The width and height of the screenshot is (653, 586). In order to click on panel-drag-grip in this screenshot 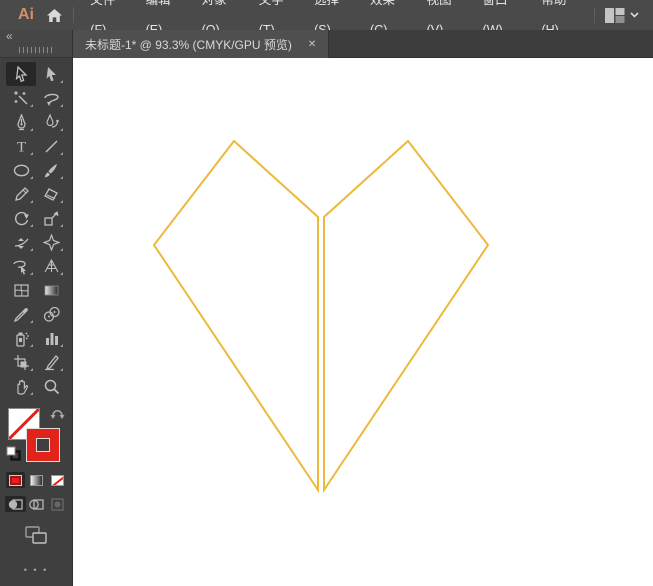, I will do `click(36, 50)`.